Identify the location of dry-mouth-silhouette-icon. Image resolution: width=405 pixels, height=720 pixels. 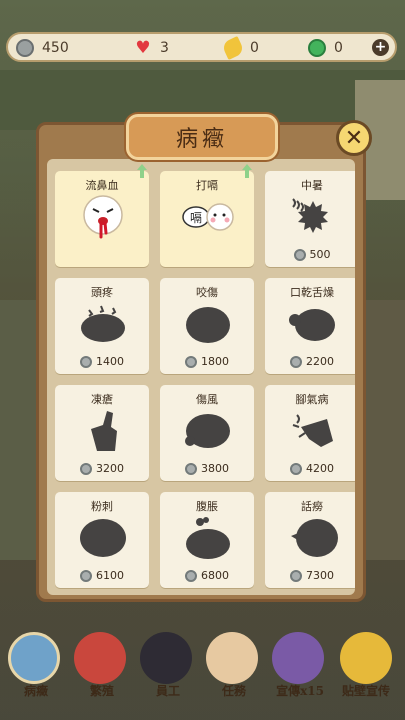
(312, 325).